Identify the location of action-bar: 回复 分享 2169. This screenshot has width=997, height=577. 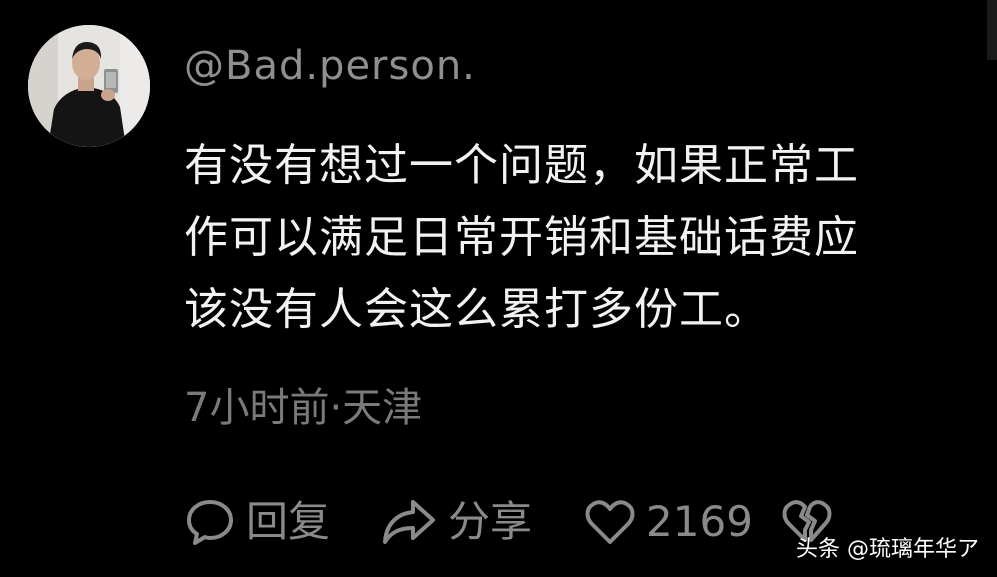
(508, 522).